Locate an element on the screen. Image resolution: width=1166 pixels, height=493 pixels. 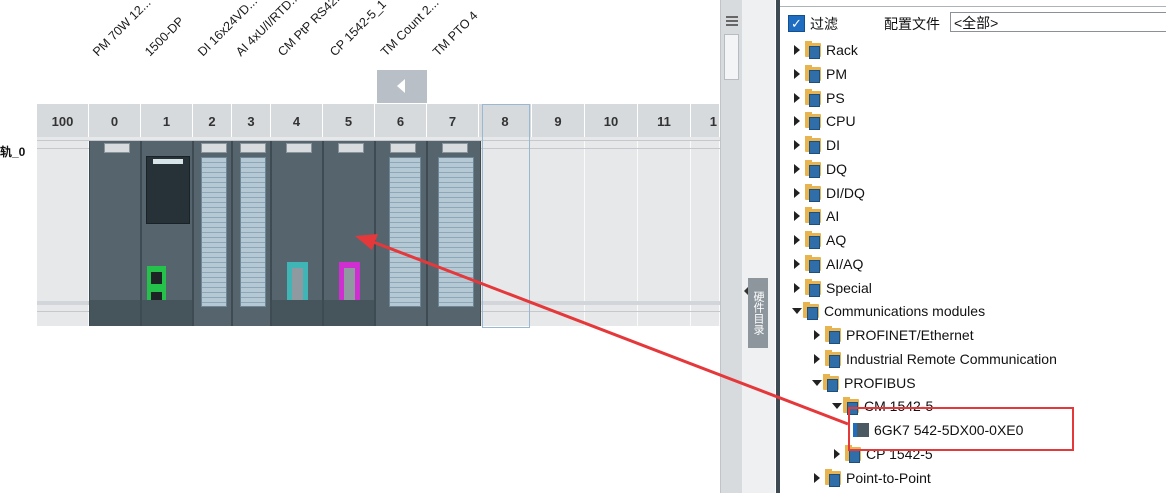
slot-header: 4 is located at coordinates (297, 120).